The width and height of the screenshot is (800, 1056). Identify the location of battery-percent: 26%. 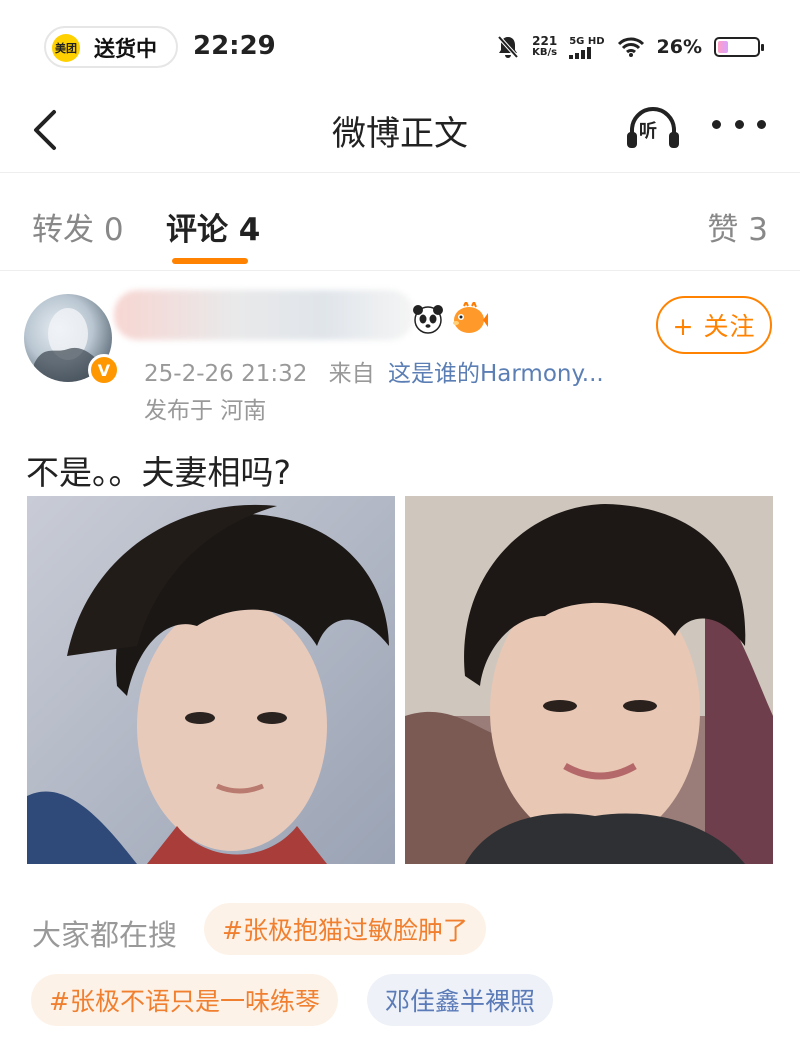
(679, 47).